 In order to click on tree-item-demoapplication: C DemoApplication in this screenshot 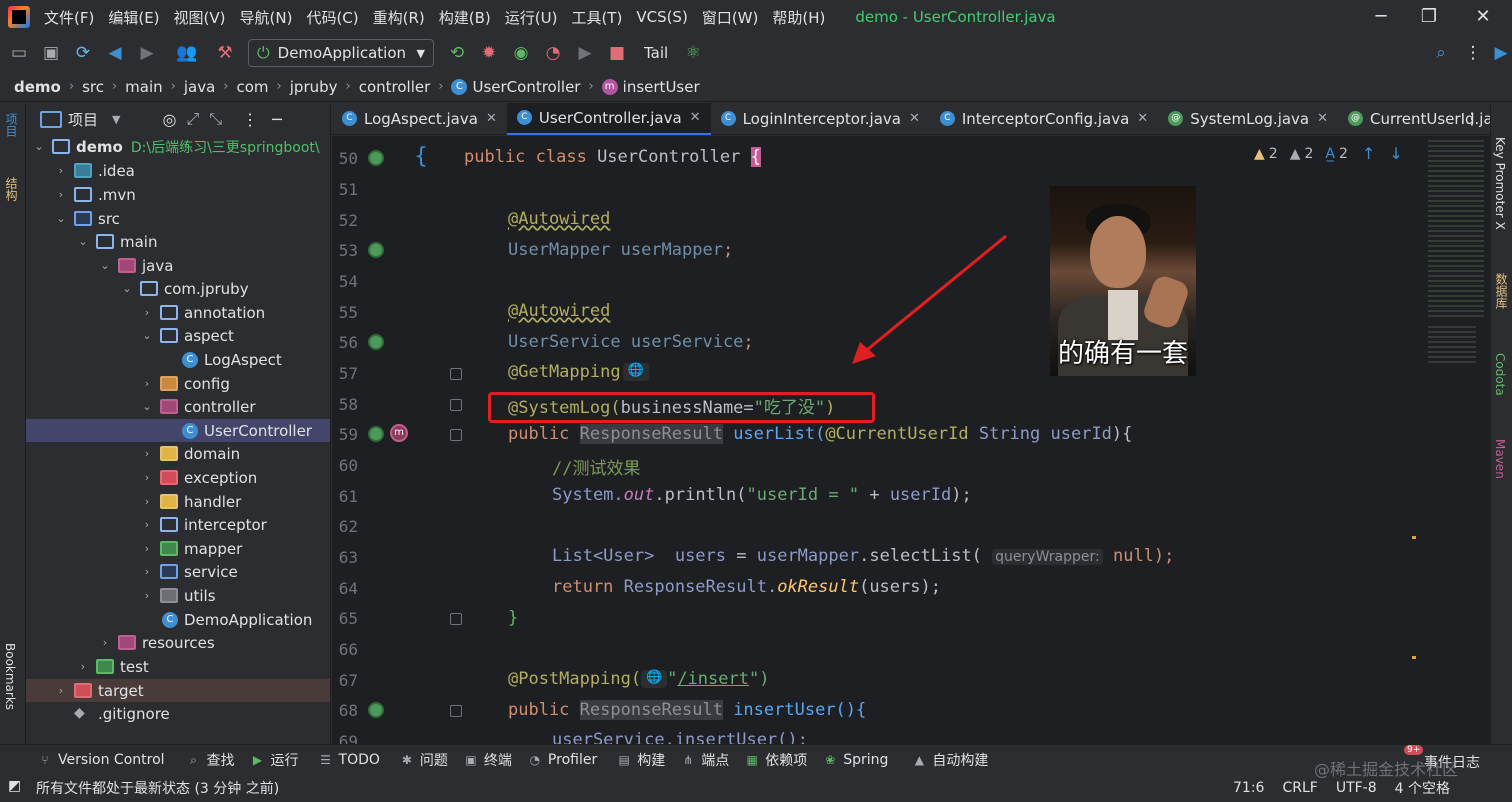, I will do `click(178, 619)`.